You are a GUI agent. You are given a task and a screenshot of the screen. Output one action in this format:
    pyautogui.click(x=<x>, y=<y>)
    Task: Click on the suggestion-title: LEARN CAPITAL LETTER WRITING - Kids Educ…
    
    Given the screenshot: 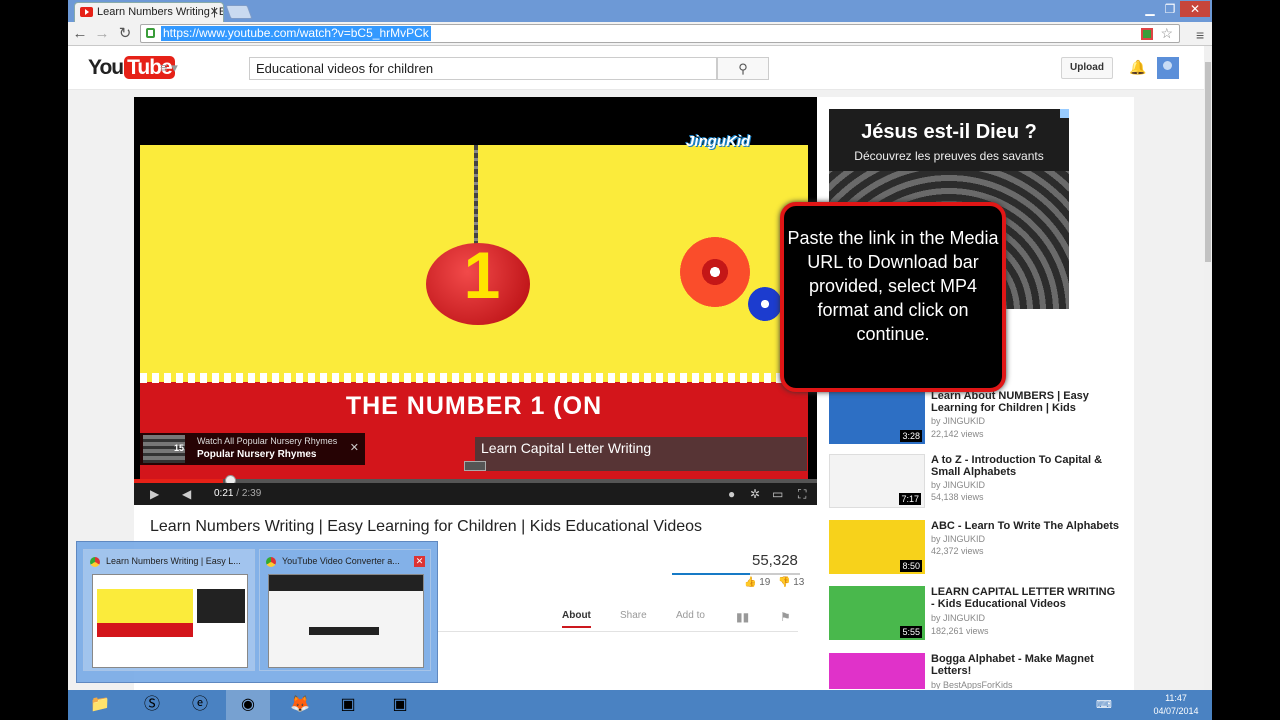 What is the action you would take?
    pyautogui.click(x=1026, y=598)
    